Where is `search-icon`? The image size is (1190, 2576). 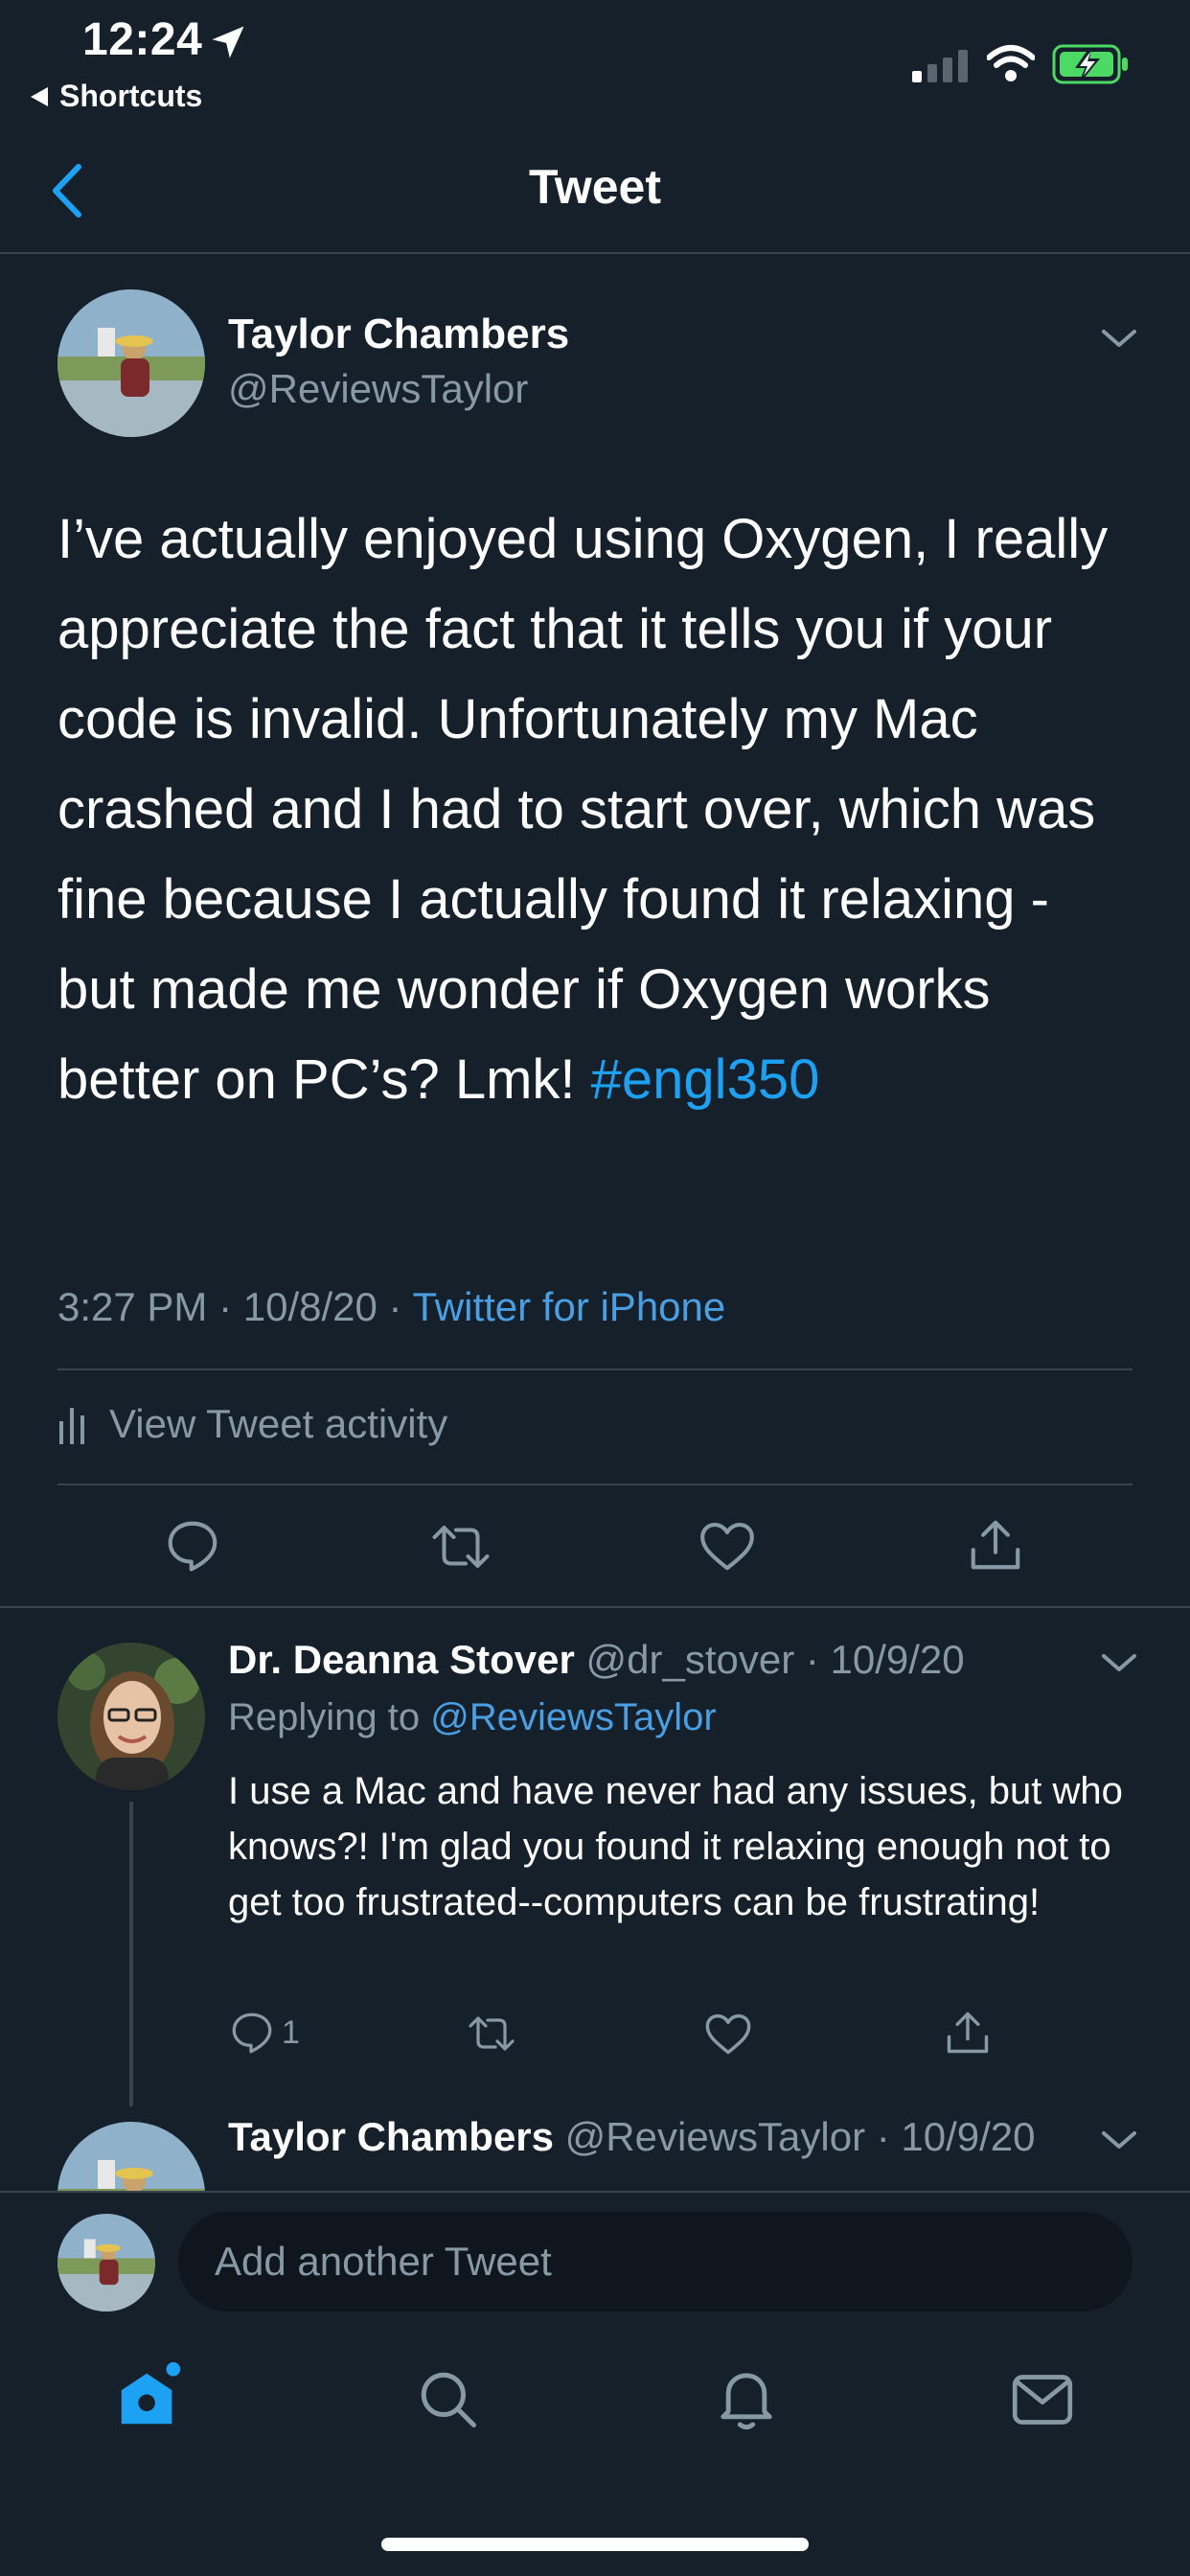
search-icon is located at coordinates (448, 2398).